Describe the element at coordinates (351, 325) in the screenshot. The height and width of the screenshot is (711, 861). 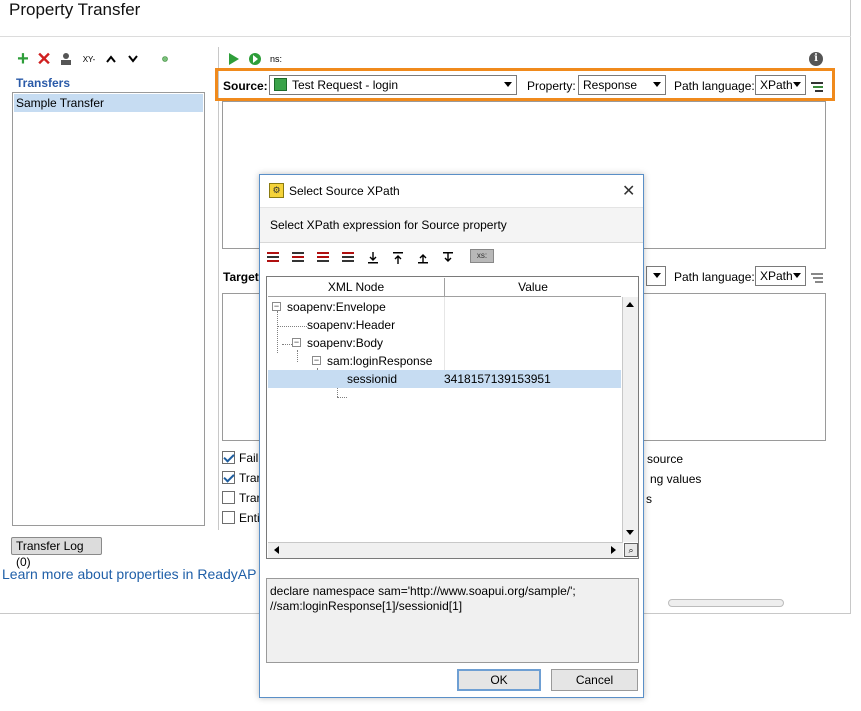
I see `tree-node-label: soapenv:Header` at that location.